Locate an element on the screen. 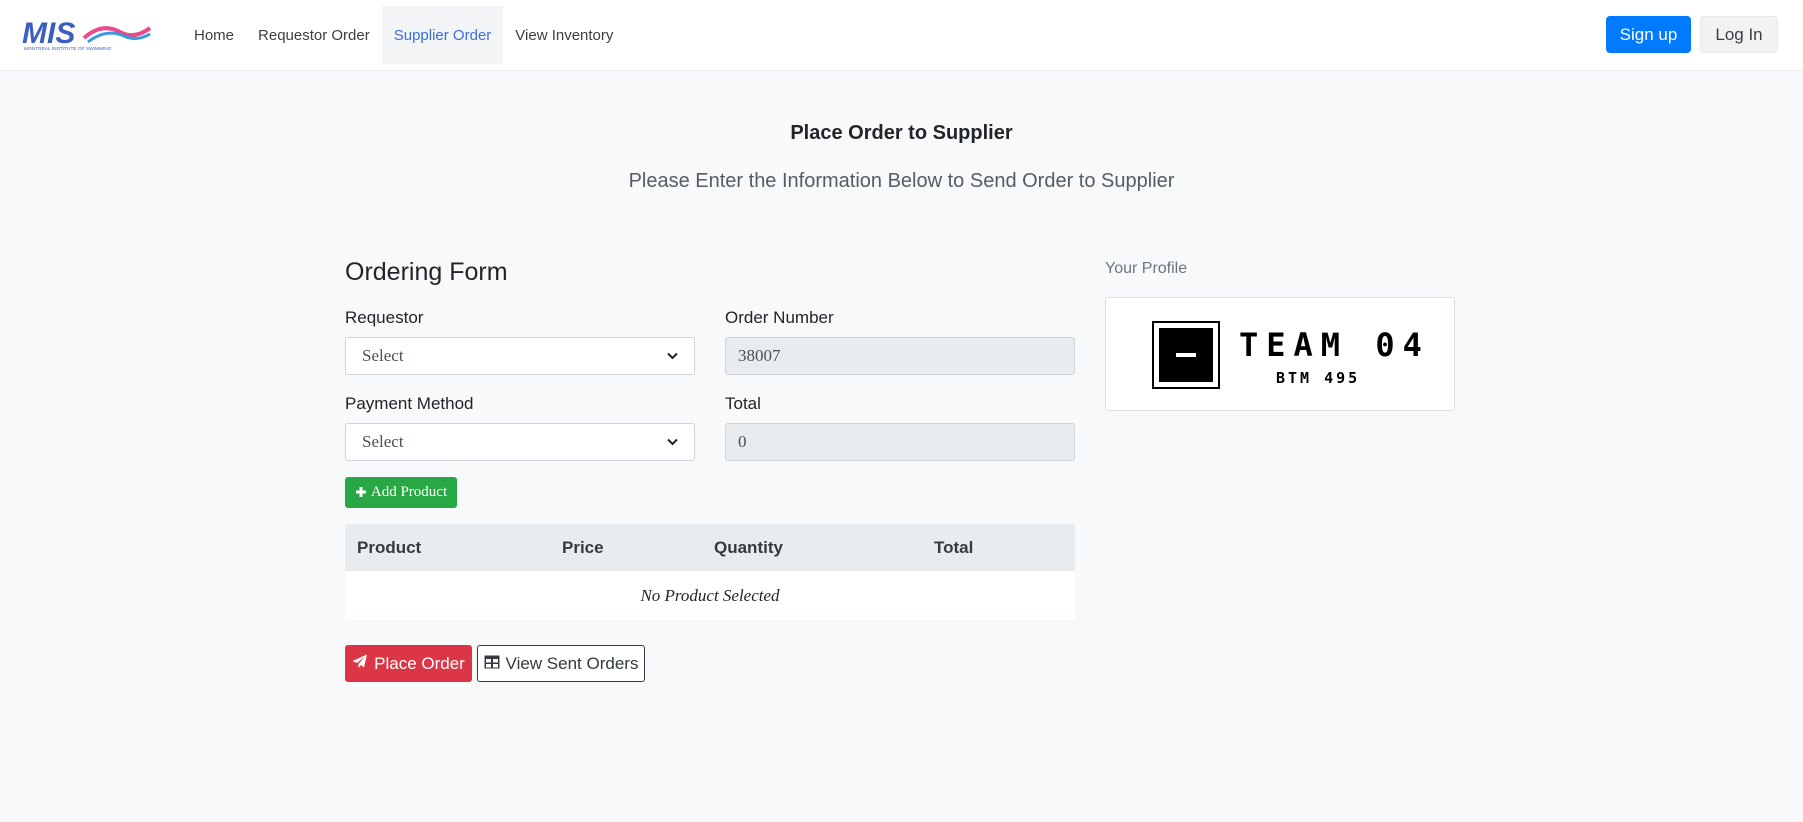 Image resolution: width=1803 pixels, height=822 pixels. profile-card: TEAM 04 BTM 495 is located at coordinates (1280, 354).